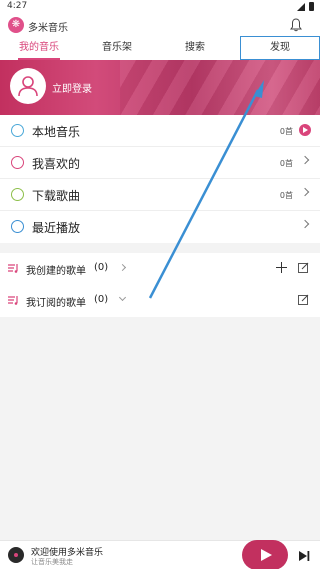 The height and width of the screenshot is (569, 320). What do you see at coordinates (16, 555) in the screenshot?
I see `disc-icon` at bounding box center [16, 555].